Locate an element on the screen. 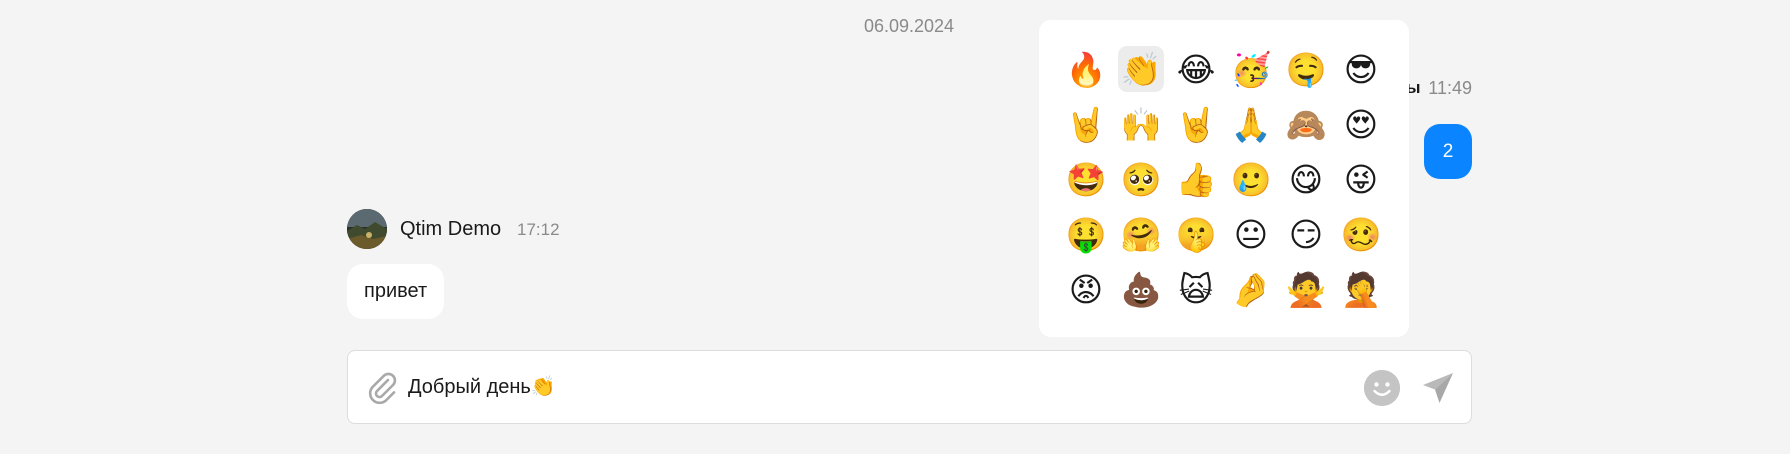  message-time: 17:12 is located at coordinates (538, 229).